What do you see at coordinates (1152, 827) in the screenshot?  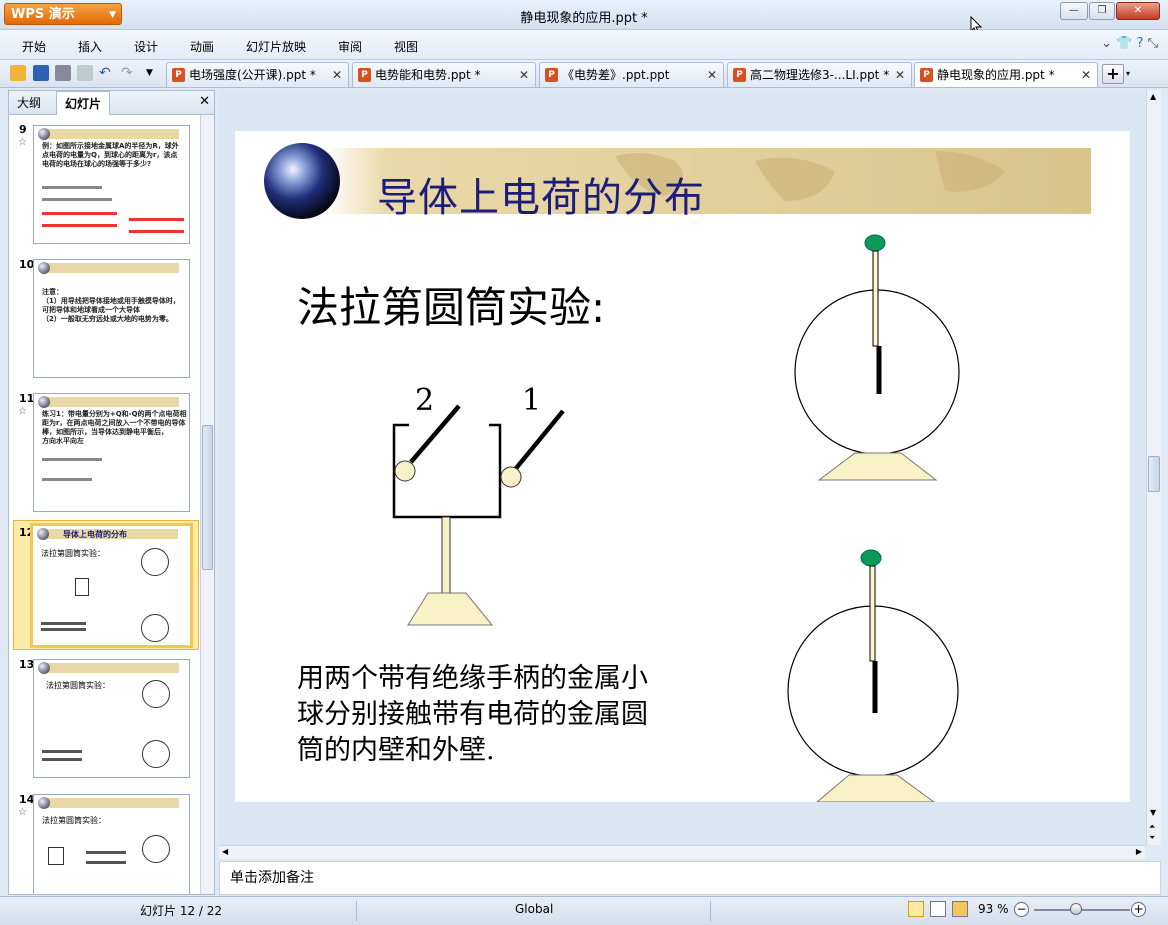 I see `prev-slide-icon: ⏶` at bounding box center [1152, 827].